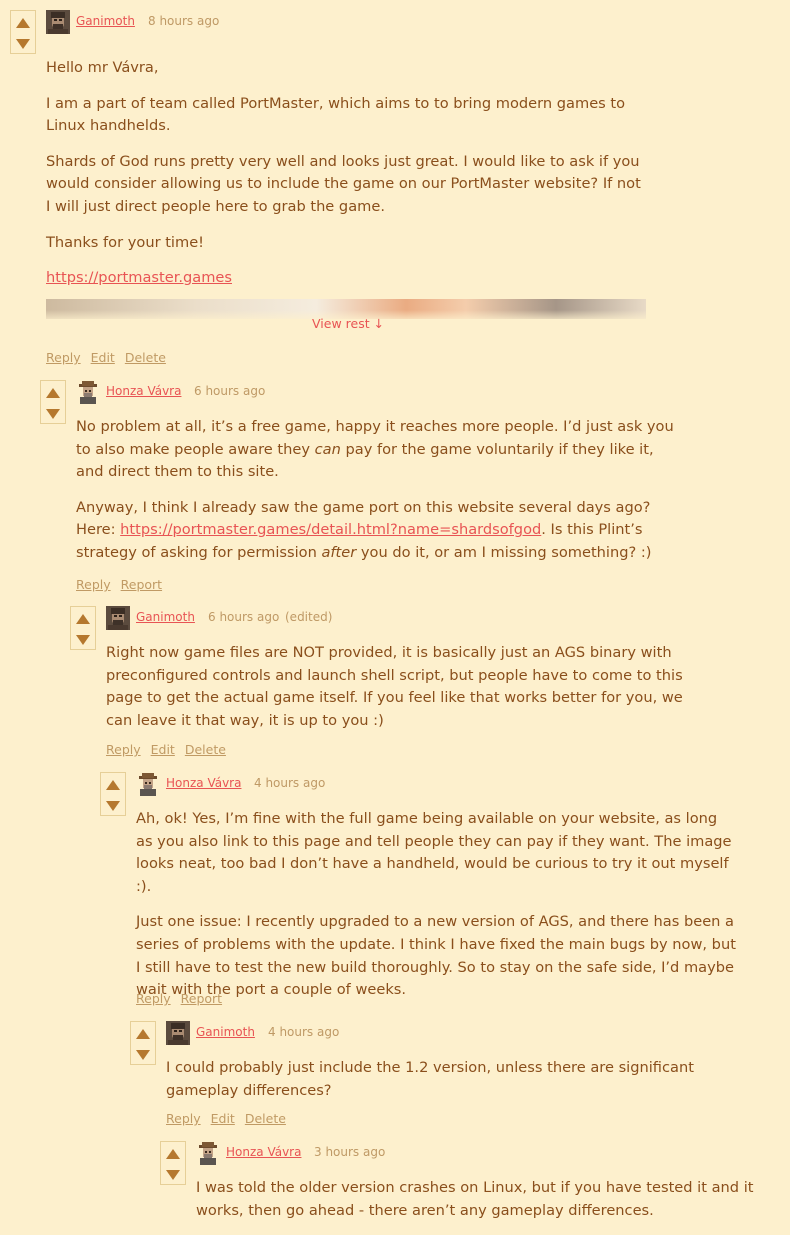 The height and width of the screenshot is (1235, 790). Describe the element at coordinates (183, 21) in the screenshot. I see `timestamp: 8 hours ago` at that location.